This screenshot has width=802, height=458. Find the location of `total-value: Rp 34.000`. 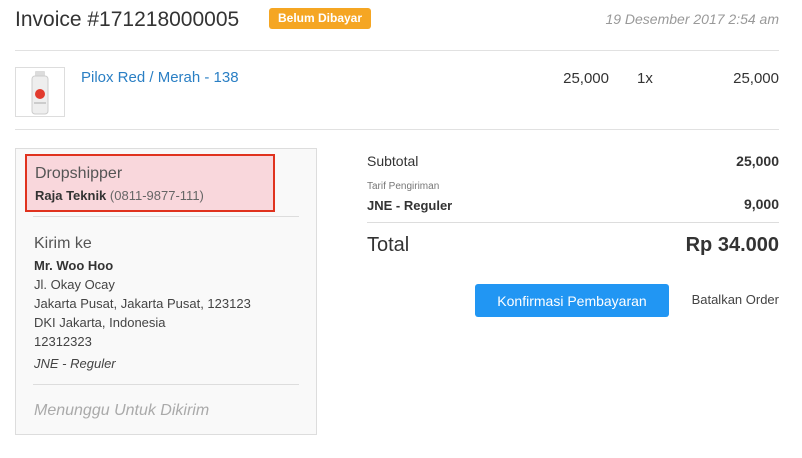

total-value: Rp 34.000 is located at coordinates (732, 245).